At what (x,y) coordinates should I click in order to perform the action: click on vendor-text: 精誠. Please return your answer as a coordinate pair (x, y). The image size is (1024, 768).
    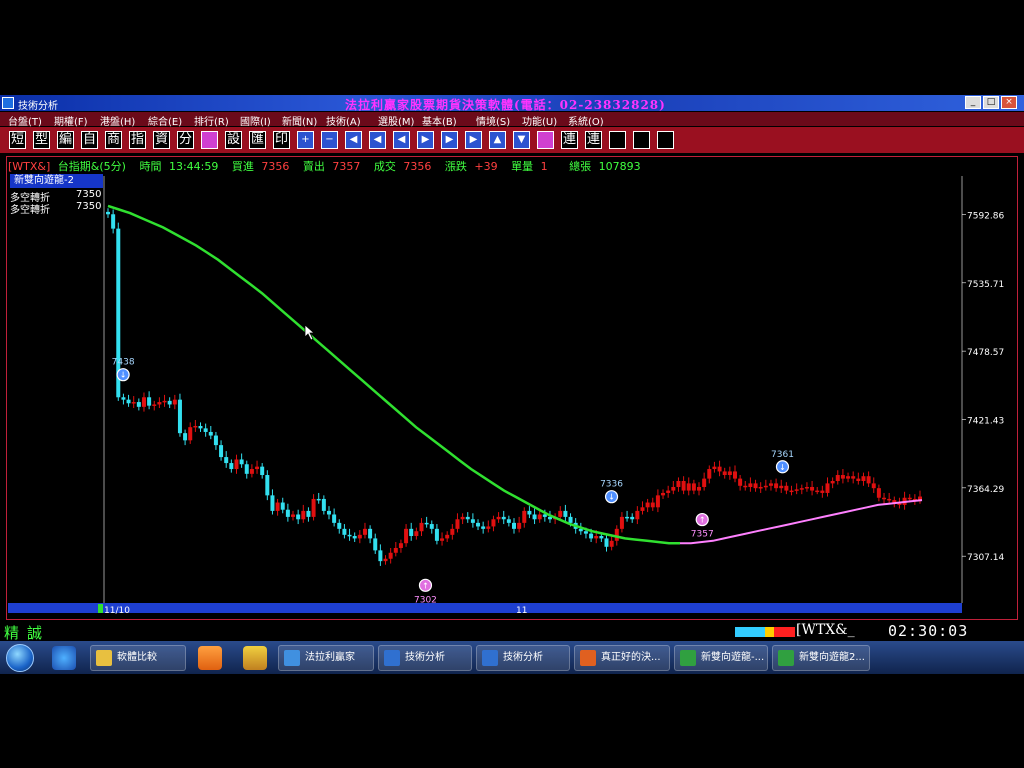
    Looking at the image, I should click on (27, 633).